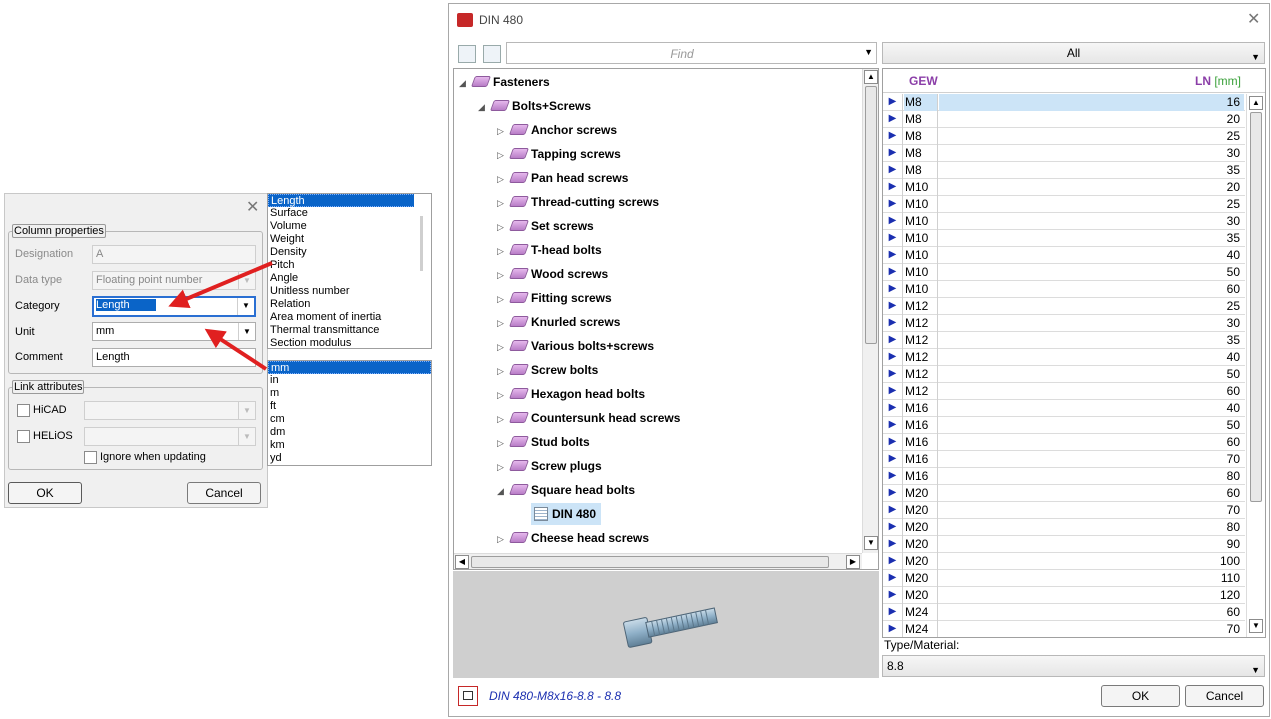 Image resolution: width=1271 pixels, height=719 pixels. Describe the element at coordinates (554, 298) in the screenshot. I see `tree-node-category: ▷ Fitting screws` at that location.